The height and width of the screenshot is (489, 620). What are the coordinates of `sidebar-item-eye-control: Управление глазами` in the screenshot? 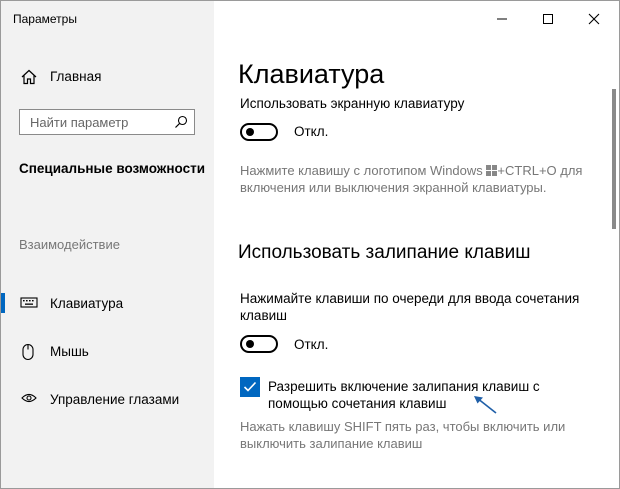 It's located at (107, 399).